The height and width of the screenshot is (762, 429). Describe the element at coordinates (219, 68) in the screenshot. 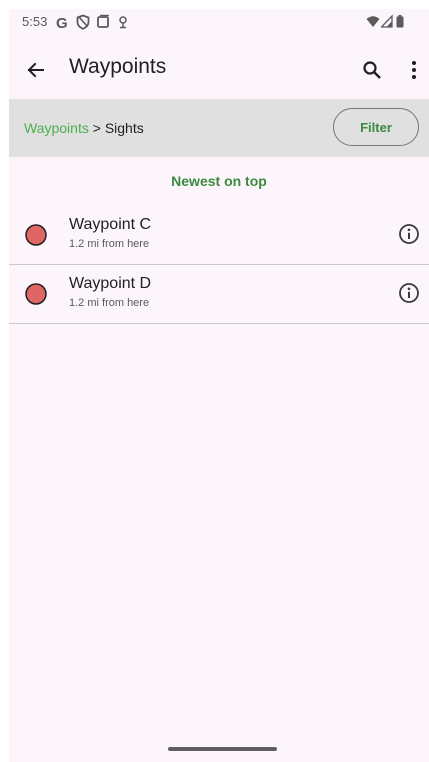

I see `app-bar: Waypoints` at that location.